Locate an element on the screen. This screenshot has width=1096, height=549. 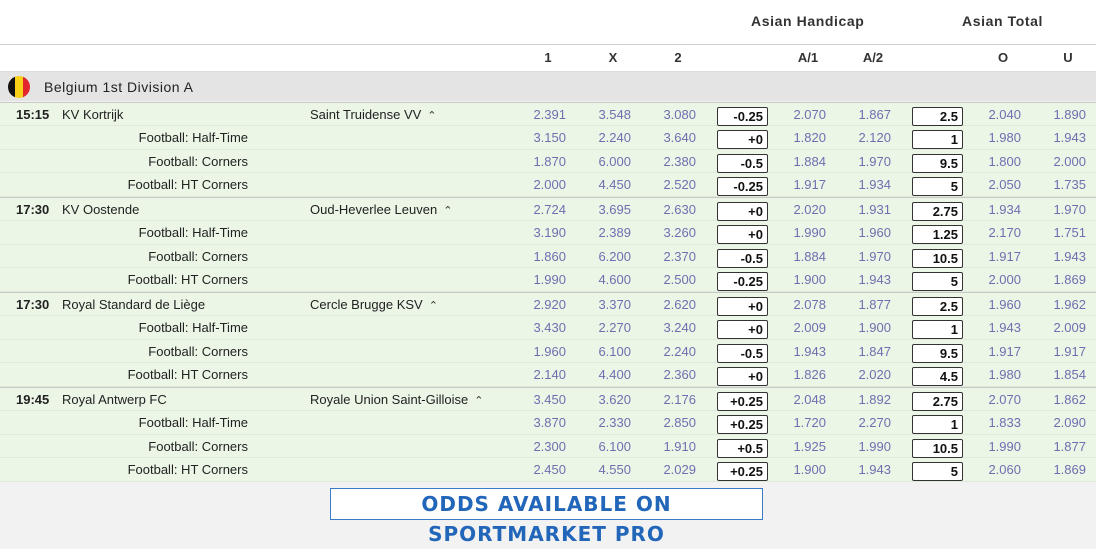
odds-over: 1.800 is located at coordinates (993, 161).